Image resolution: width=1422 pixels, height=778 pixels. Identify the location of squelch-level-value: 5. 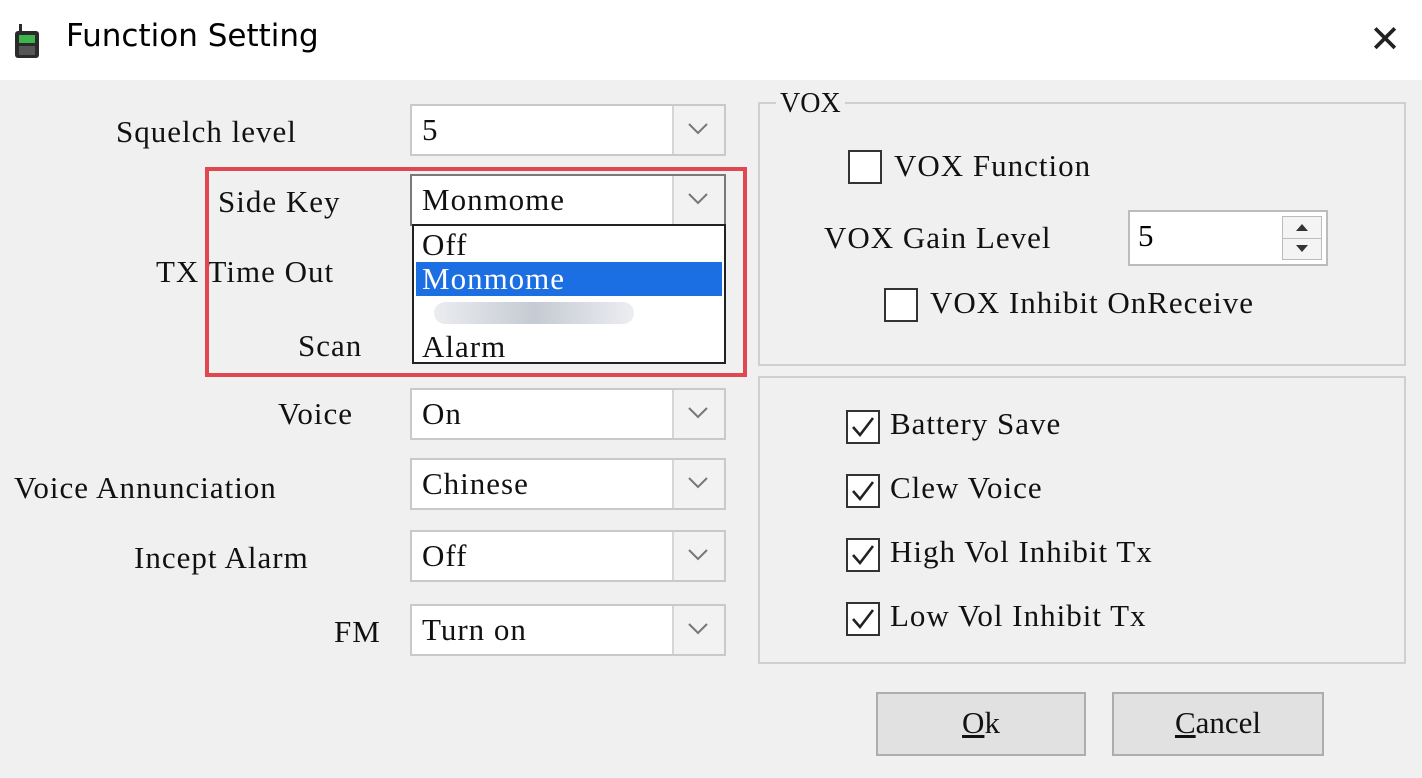
(430, 129).